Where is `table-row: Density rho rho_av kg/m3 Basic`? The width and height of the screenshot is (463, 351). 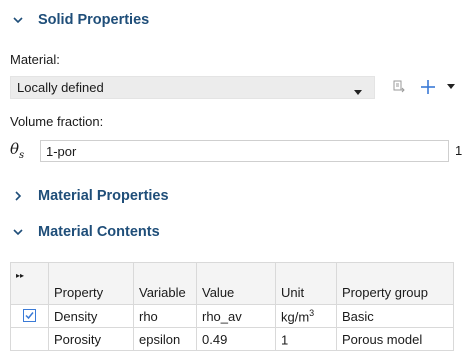 table-row: Density rho rho_av kg/m3 Basic is located at coordinates (232, 316).